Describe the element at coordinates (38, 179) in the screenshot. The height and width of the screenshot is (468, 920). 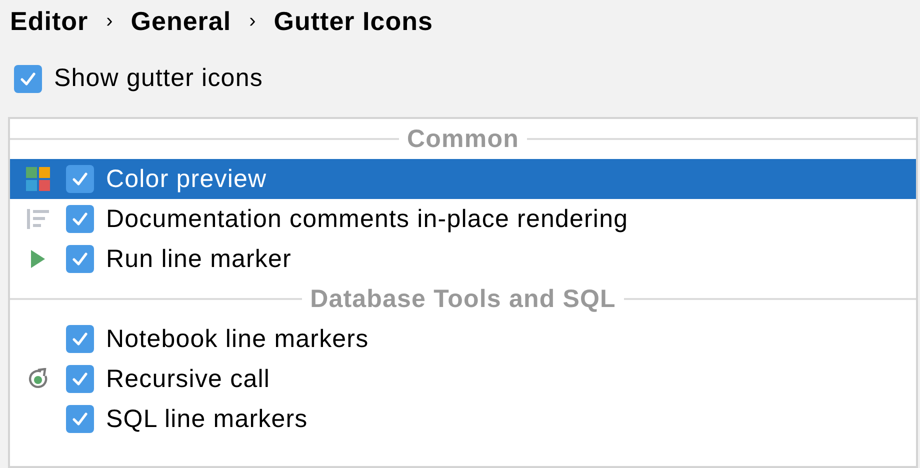
I see `color-grid-icon` at that location.